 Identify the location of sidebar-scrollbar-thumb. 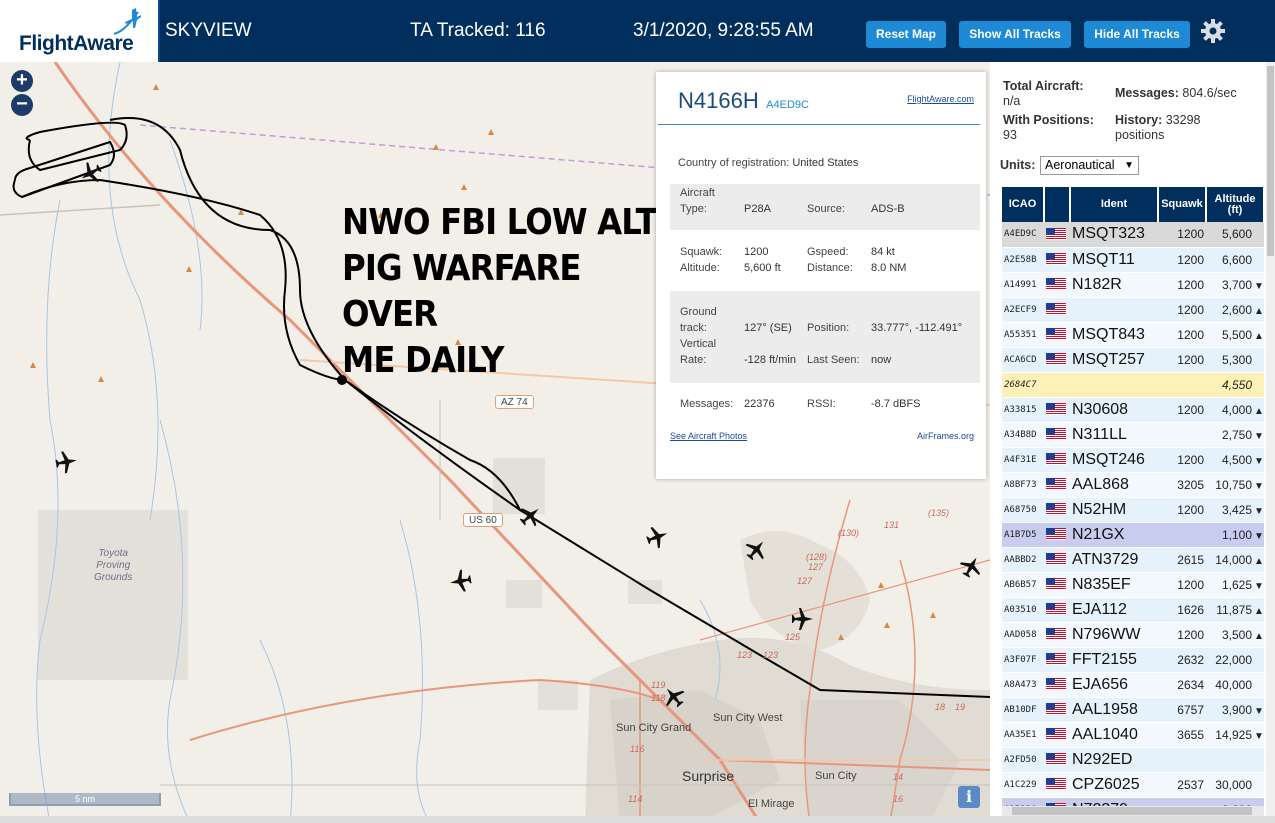
(1270, 161).